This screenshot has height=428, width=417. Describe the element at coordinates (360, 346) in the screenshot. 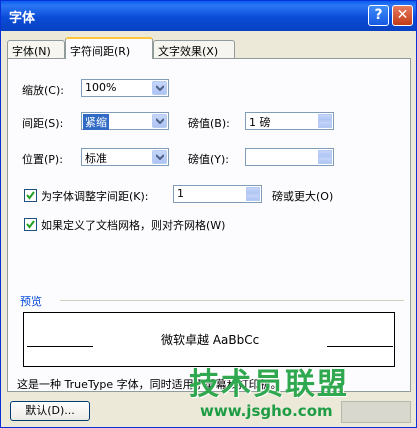

I see `preview-baseline-right` at that location.